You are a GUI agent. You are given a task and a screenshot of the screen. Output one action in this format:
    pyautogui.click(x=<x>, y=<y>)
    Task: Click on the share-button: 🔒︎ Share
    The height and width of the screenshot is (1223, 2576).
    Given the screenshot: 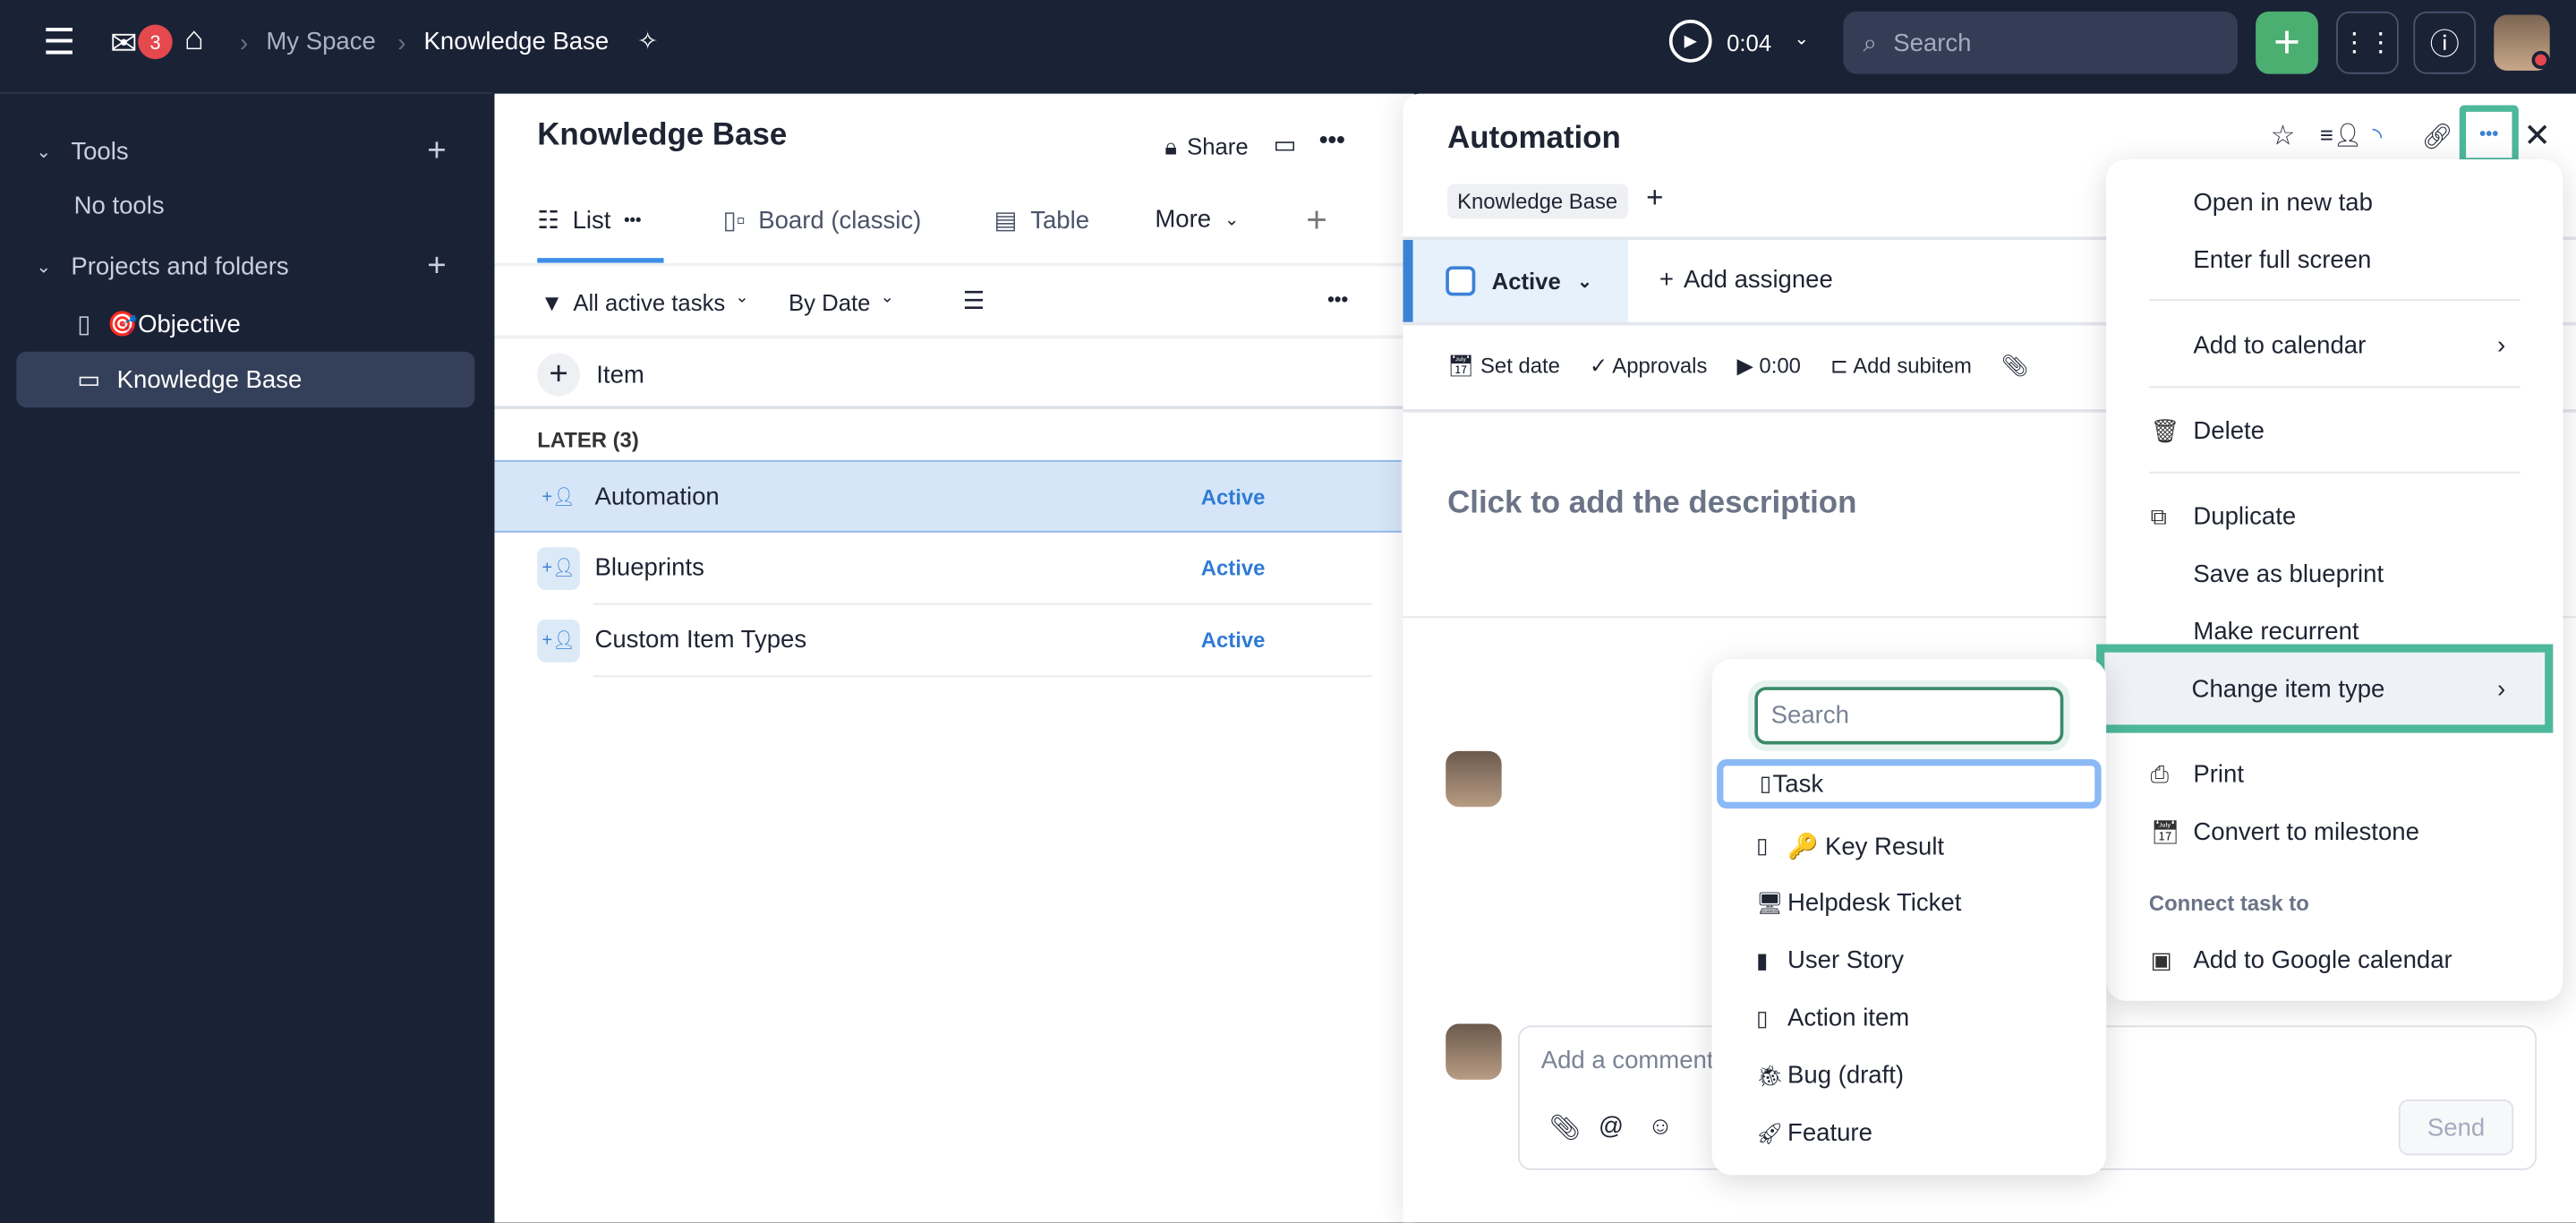 What is the action you would take?
    pyautogui.click(x=1206, y=147)
    